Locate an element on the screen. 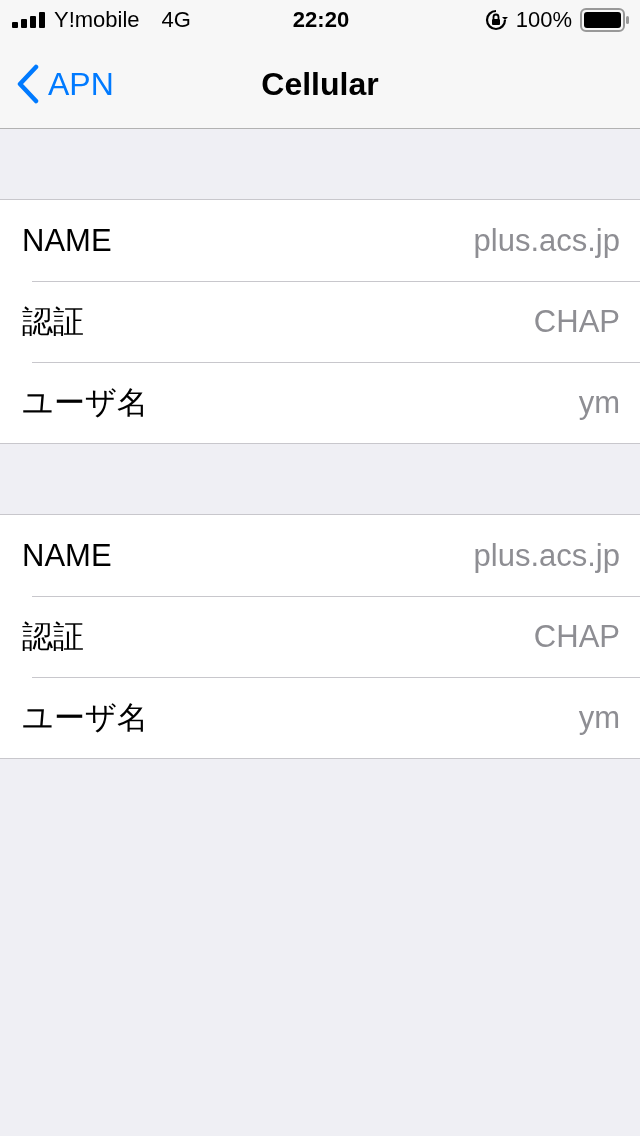 Image resolution: width=640 pixels, height=1136 pixels. chevron-left-icon is located at coordinates (28, 84).